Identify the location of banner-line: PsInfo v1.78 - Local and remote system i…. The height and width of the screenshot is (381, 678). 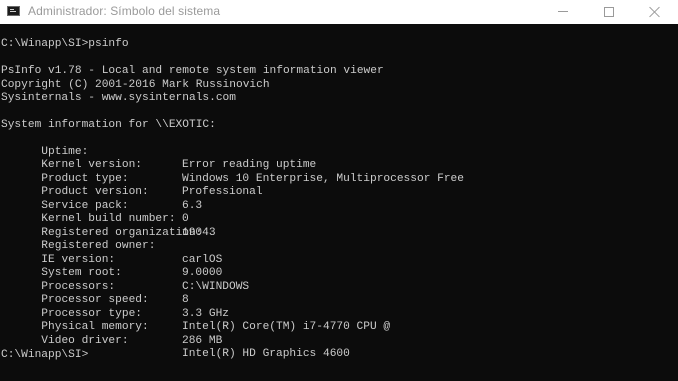
(192, 71).